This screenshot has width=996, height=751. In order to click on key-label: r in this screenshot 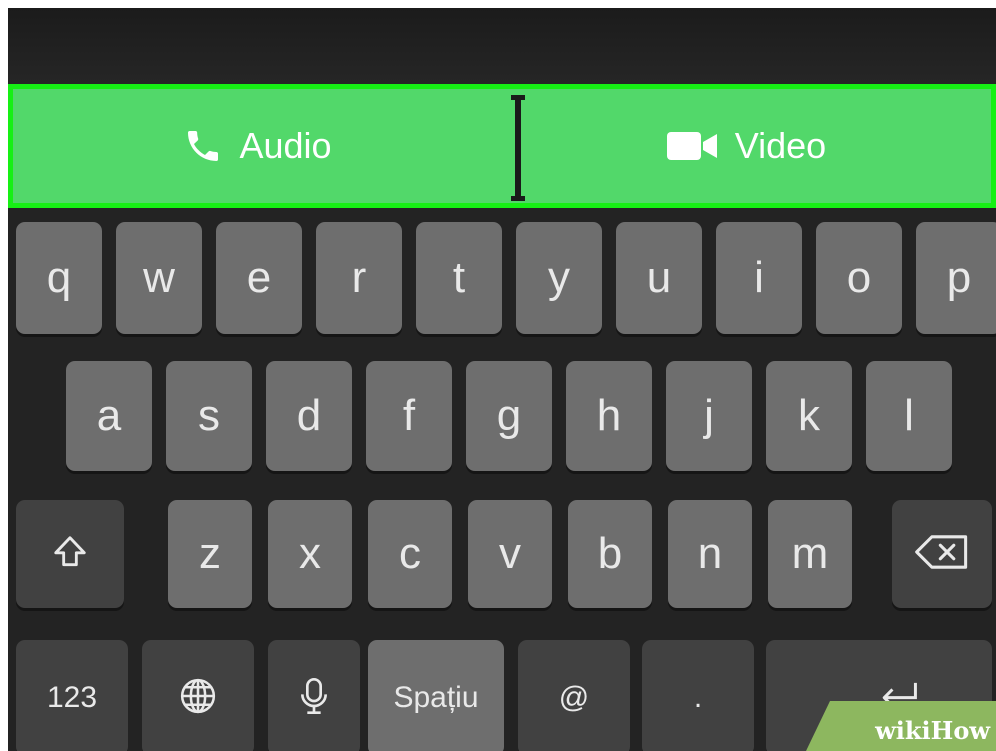, I will do `click(359, 277)`.